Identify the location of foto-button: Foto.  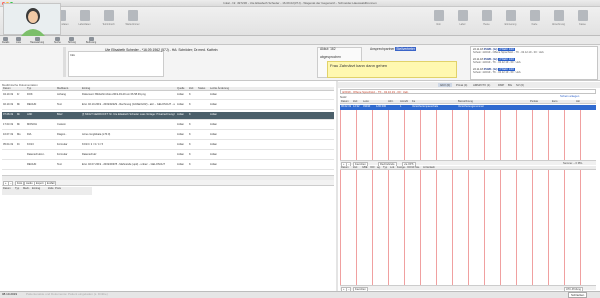
(20, 183).